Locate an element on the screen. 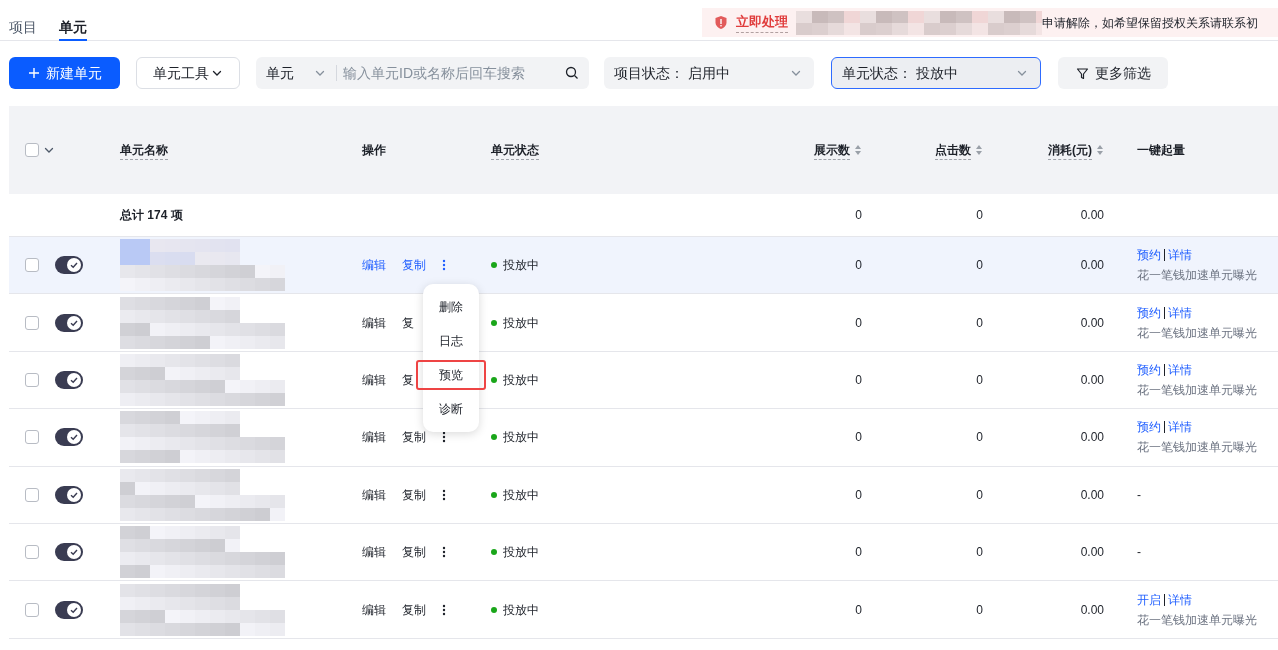  table-row: 编辑 复制 投放中 0 0 0.00 开启 详情 花一笔钱加速单元曝光 is located at coordinates (643, 610).